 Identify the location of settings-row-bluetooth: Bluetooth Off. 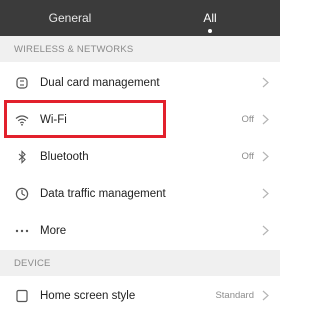
(140, 156).